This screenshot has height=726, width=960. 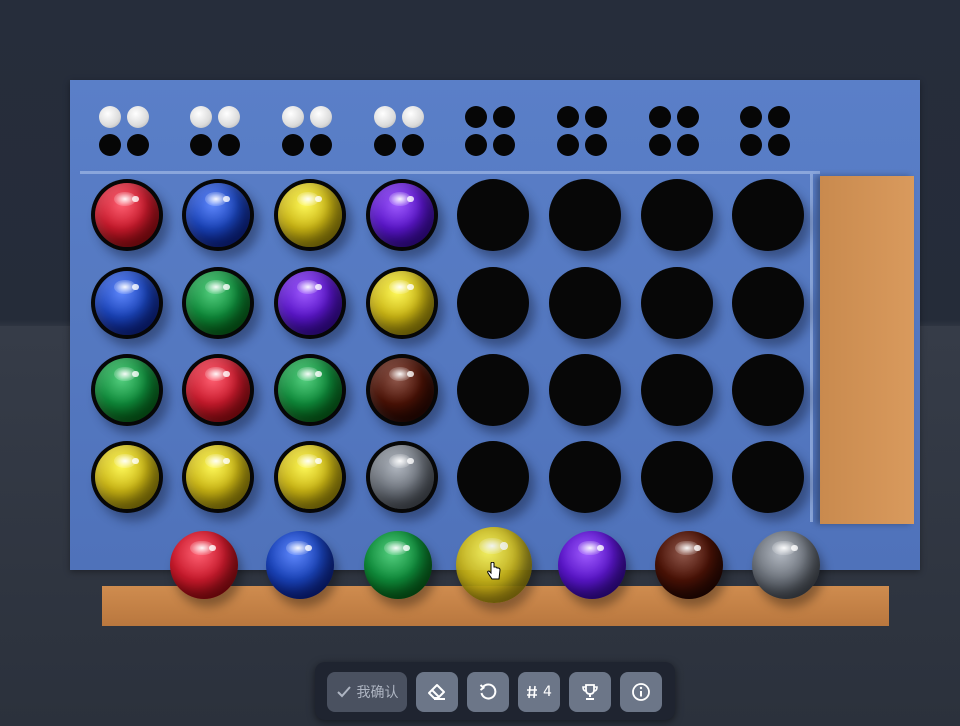 I want to click on eraser-icon, so click(x=436, y=692).